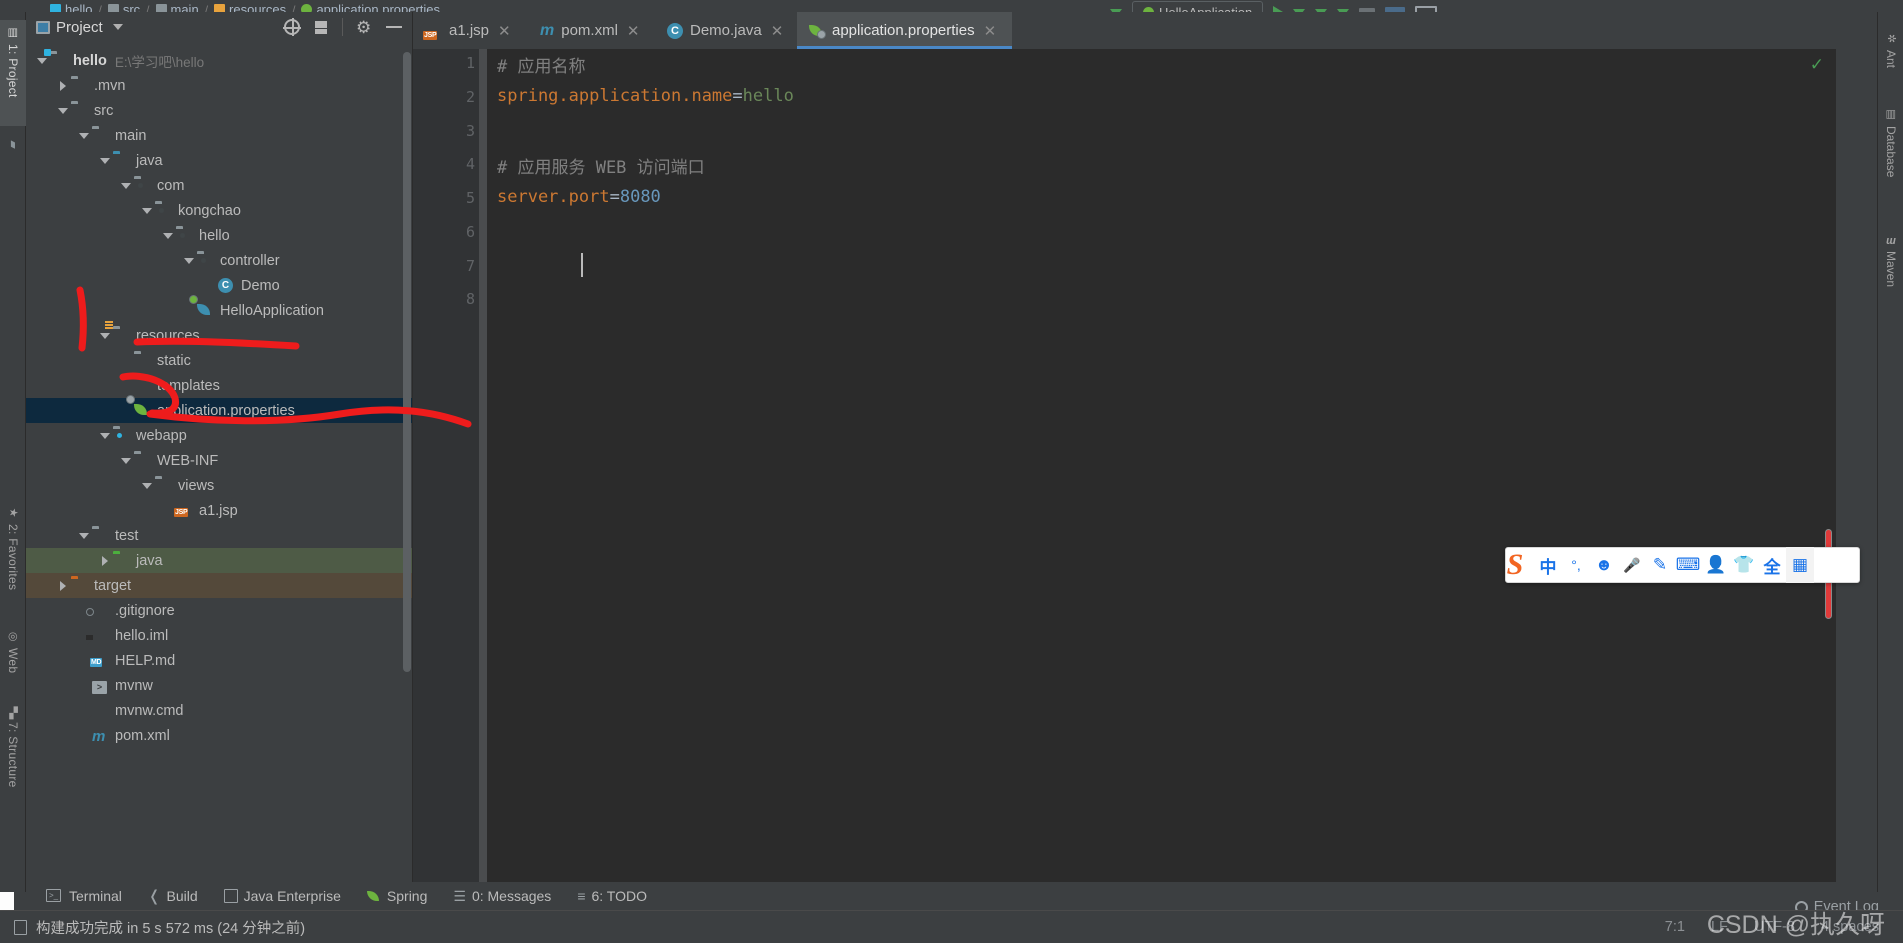 This screenshot has width=1903, height=943. What do you see at coordinates (219, 409) in the screenshot?
I see `tree-node: application.properties` at bounding box center [219, 409].